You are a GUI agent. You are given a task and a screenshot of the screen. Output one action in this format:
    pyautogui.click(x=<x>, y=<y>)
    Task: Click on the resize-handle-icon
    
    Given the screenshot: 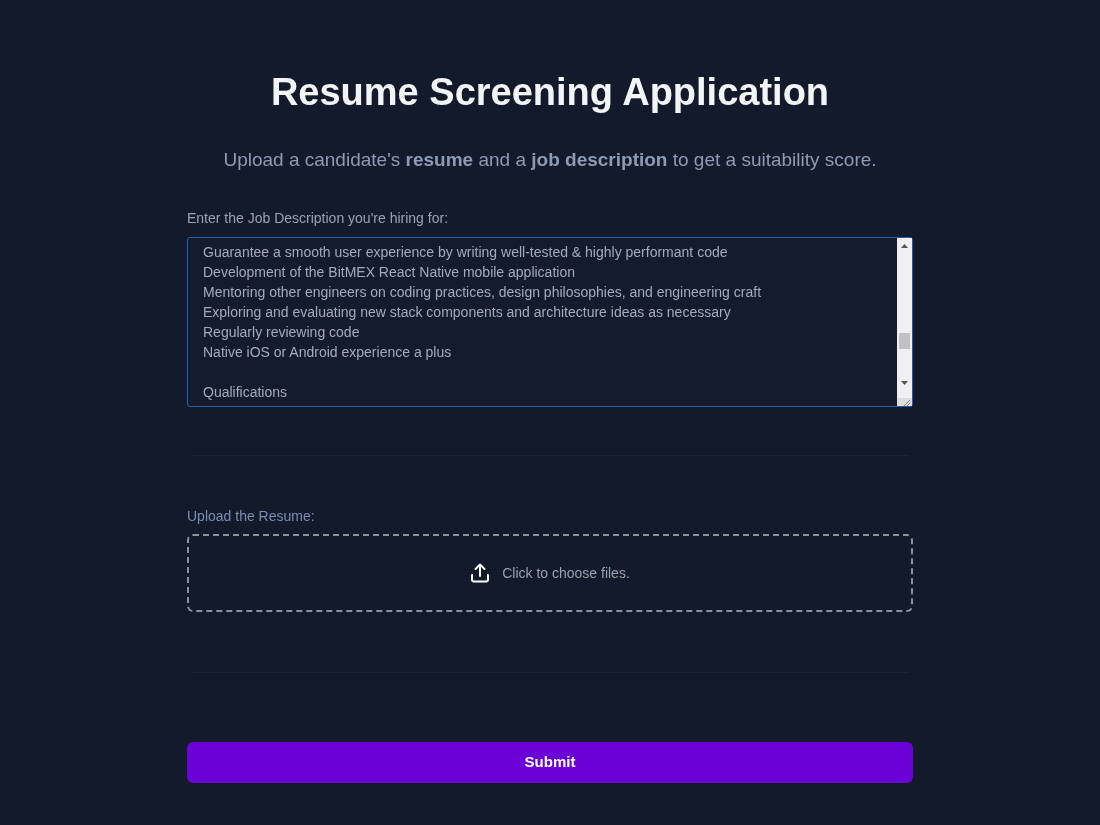 What is the action you would take?
    pyautogui.click(x=904, y=402)
    